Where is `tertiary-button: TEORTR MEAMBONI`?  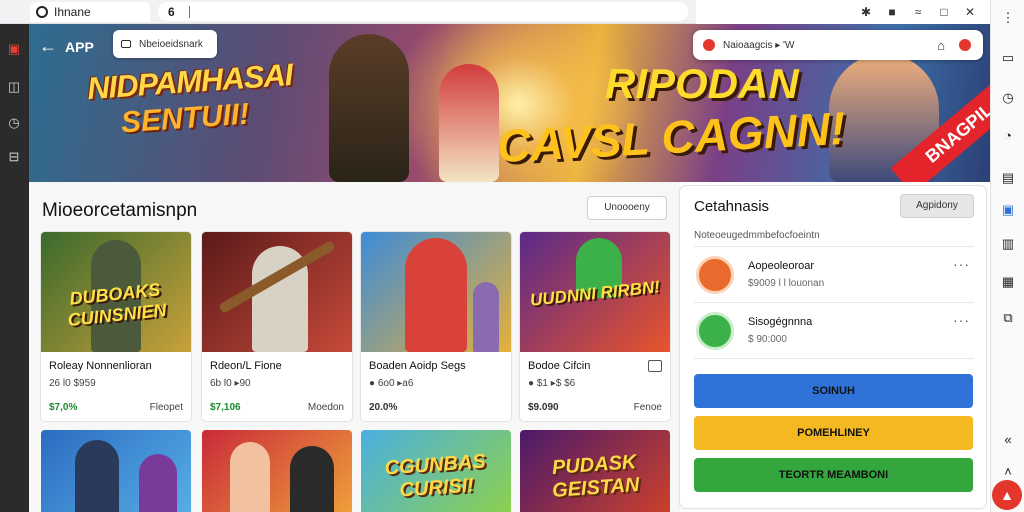
tertiary-button: TEORTR MEAMBONI is located at coordinates (833, 475).